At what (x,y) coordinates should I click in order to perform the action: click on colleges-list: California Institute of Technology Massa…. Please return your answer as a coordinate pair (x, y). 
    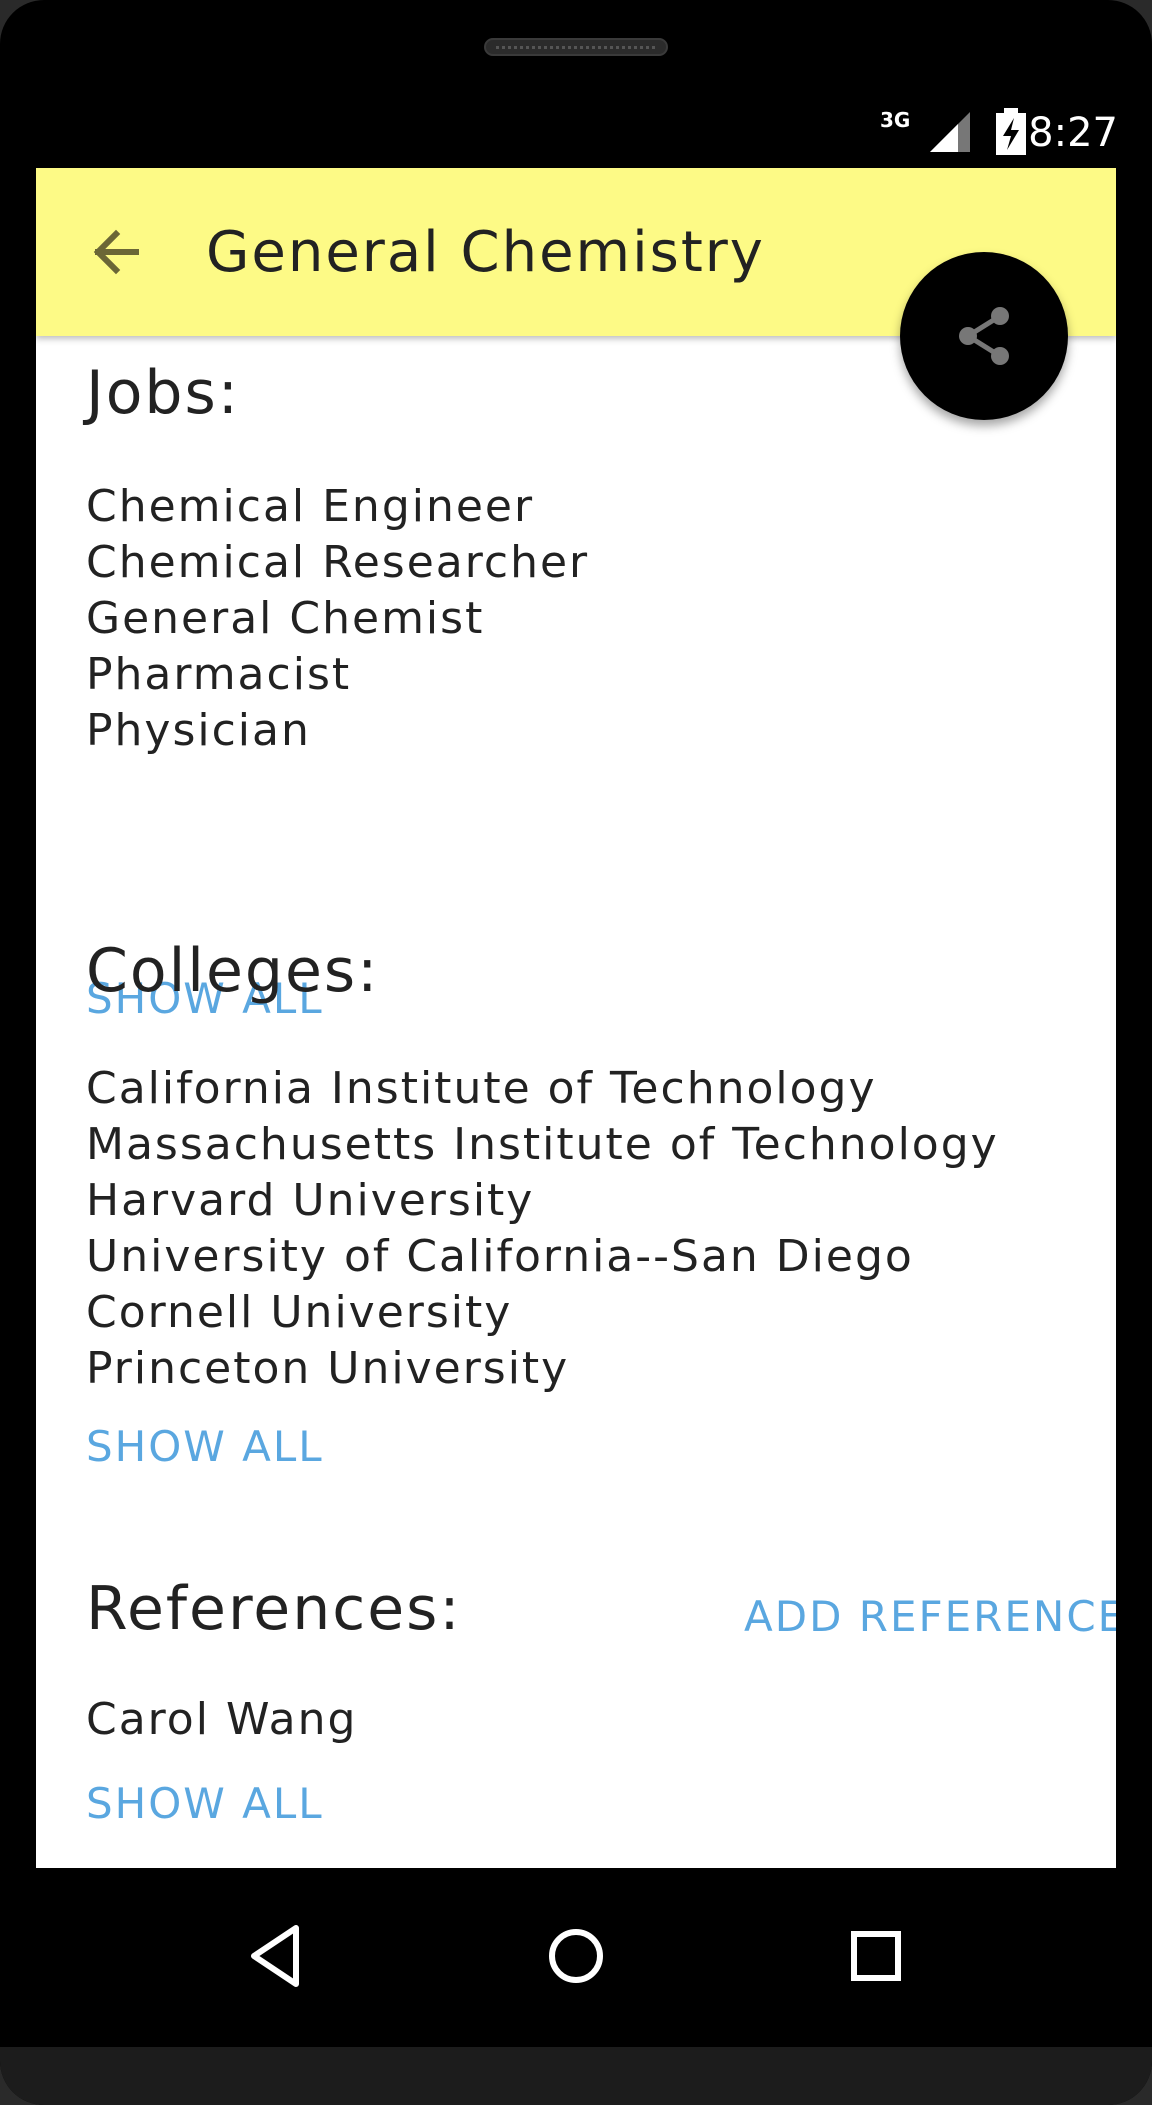
    Looking at the image, I should click on (542, 1229).